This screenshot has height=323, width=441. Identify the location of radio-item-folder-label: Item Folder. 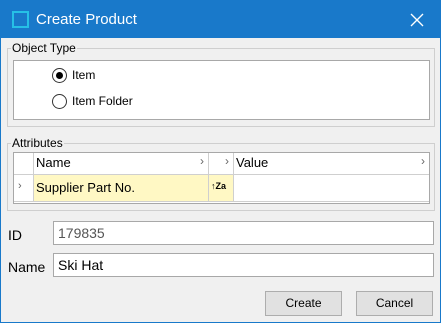
(102, 101).